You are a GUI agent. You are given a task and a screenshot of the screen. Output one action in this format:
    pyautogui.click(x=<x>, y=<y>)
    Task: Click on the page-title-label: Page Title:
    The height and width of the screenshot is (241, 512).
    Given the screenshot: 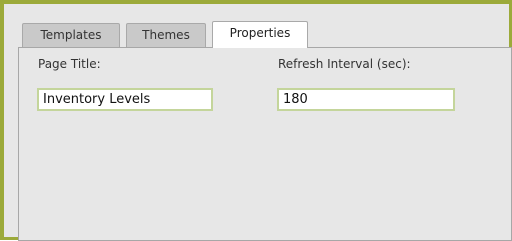 What is the action you would take?
    pyautogui.click(x=69, y=64)
    